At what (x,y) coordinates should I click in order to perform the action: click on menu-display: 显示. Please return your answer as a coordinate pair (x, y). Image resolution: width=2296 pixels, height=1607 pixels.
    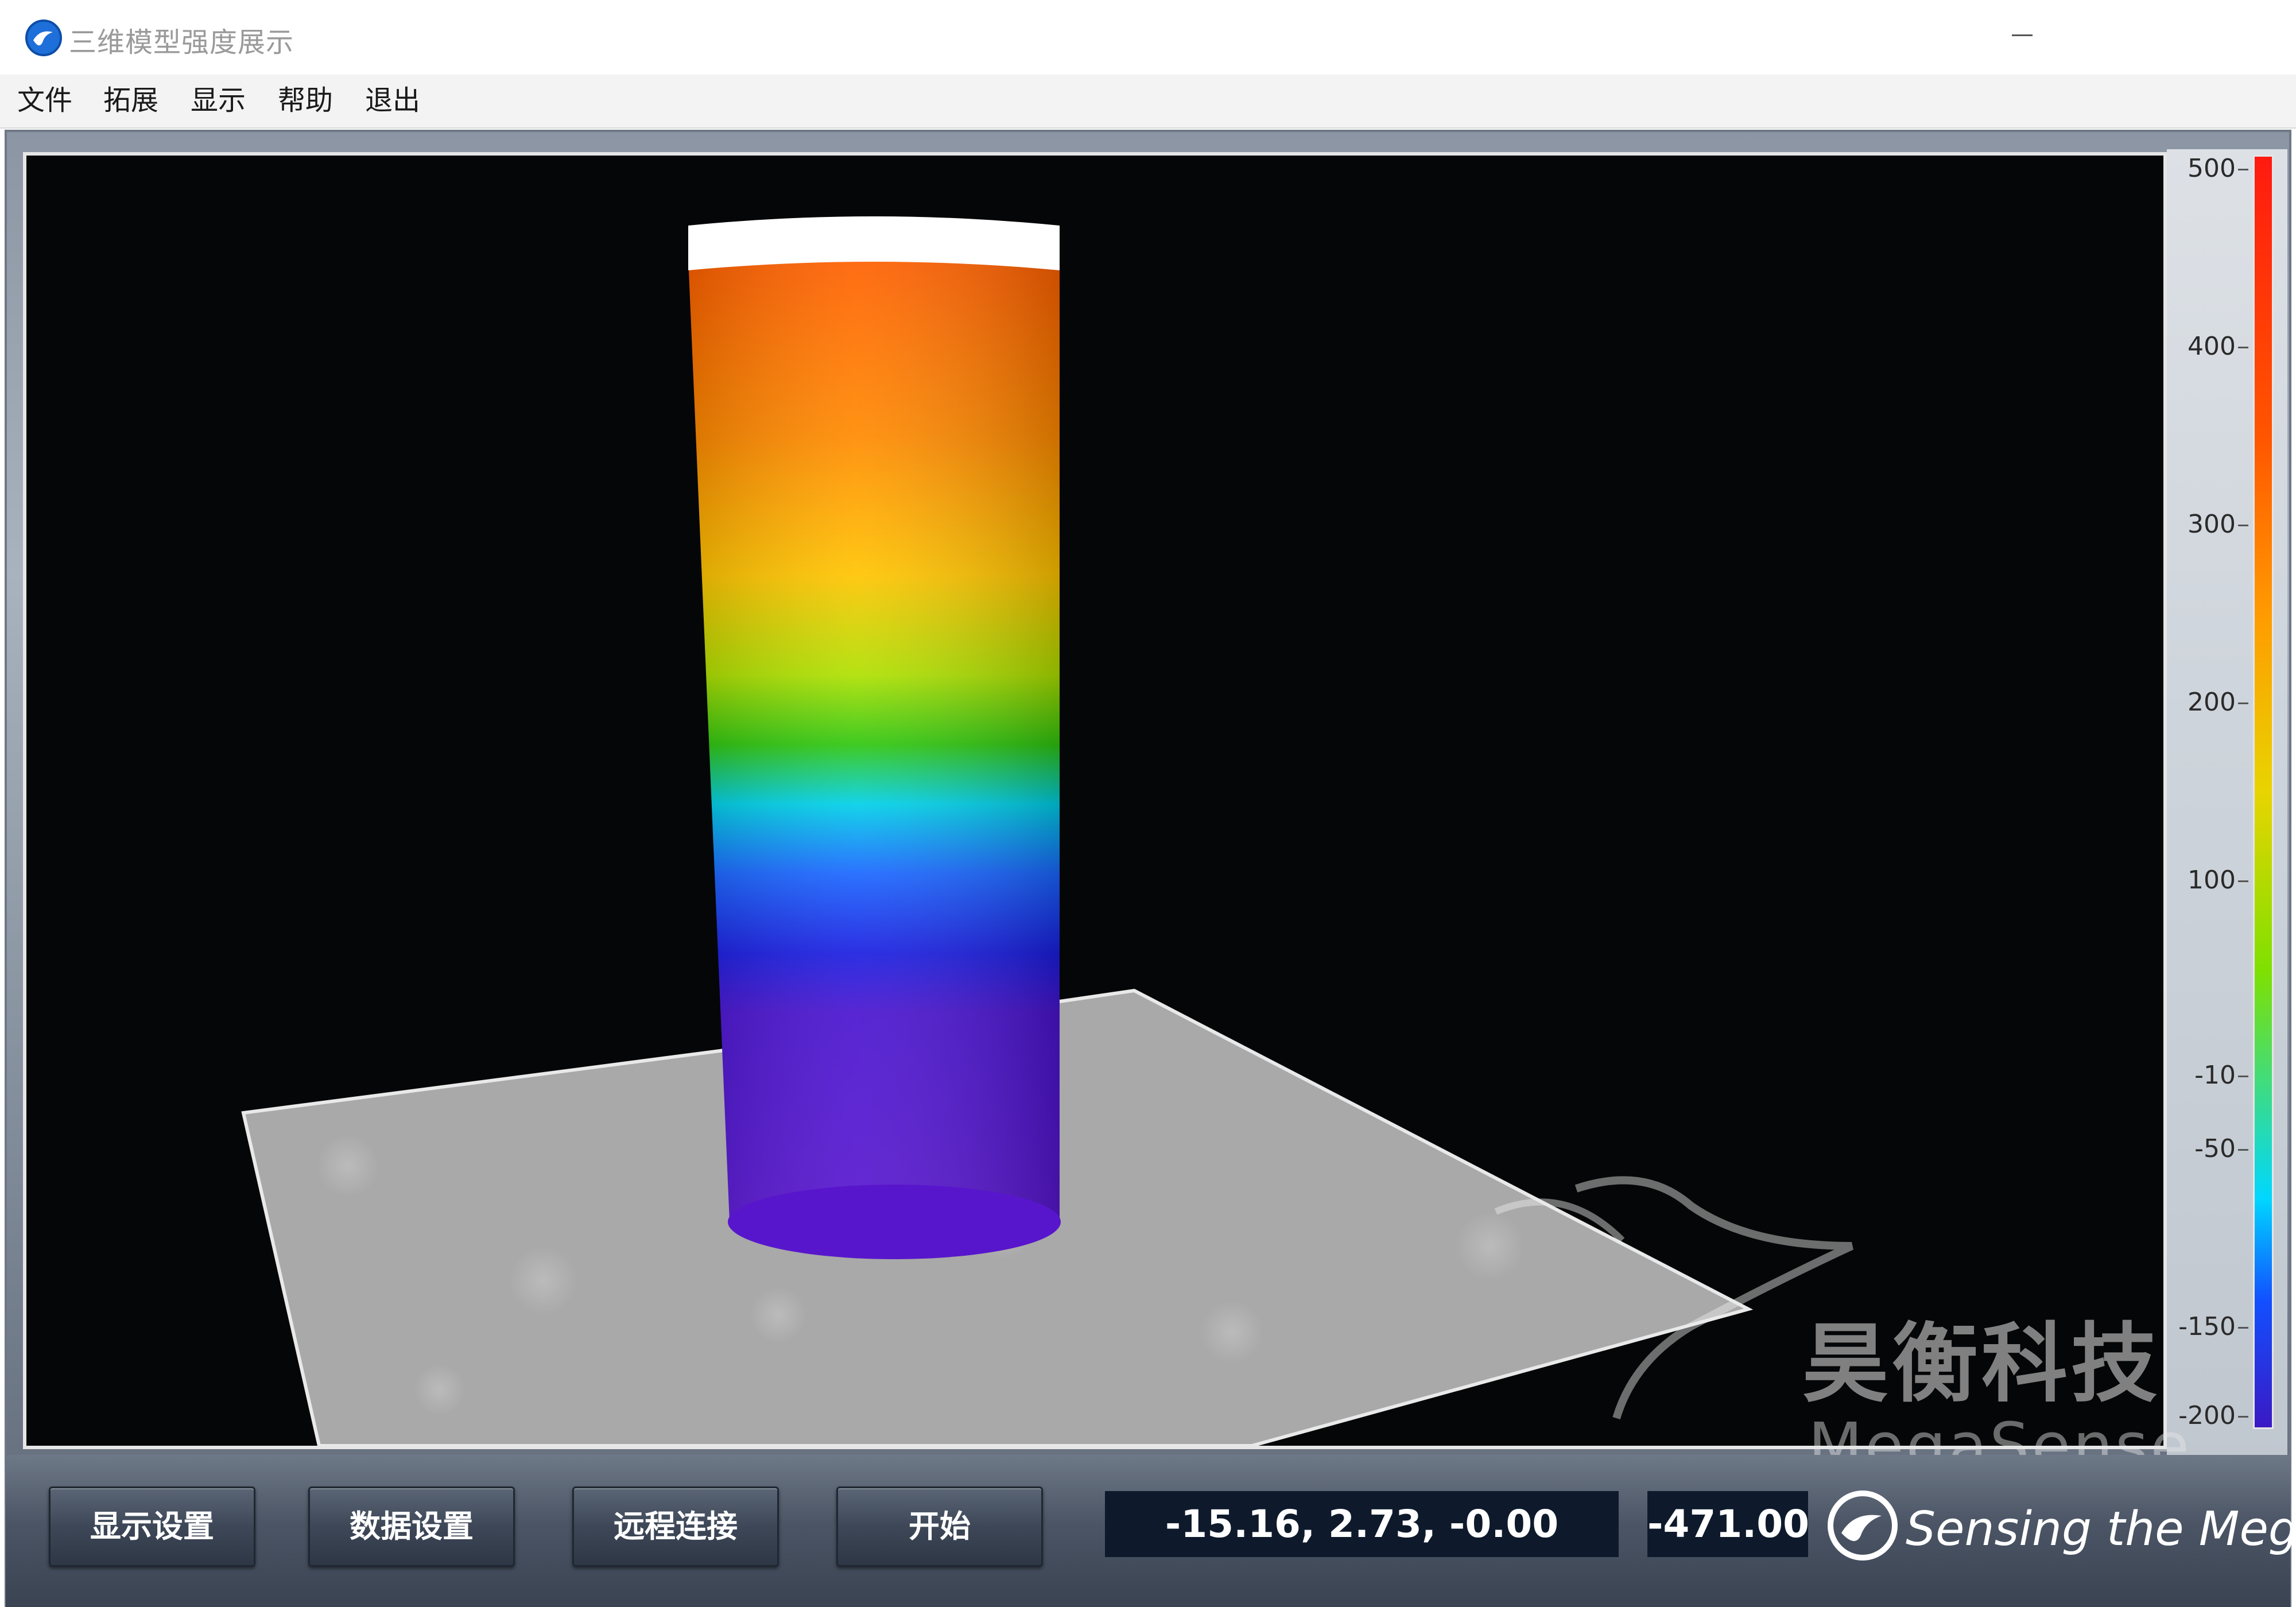
    Looking at the image, I should click on (218, 100).